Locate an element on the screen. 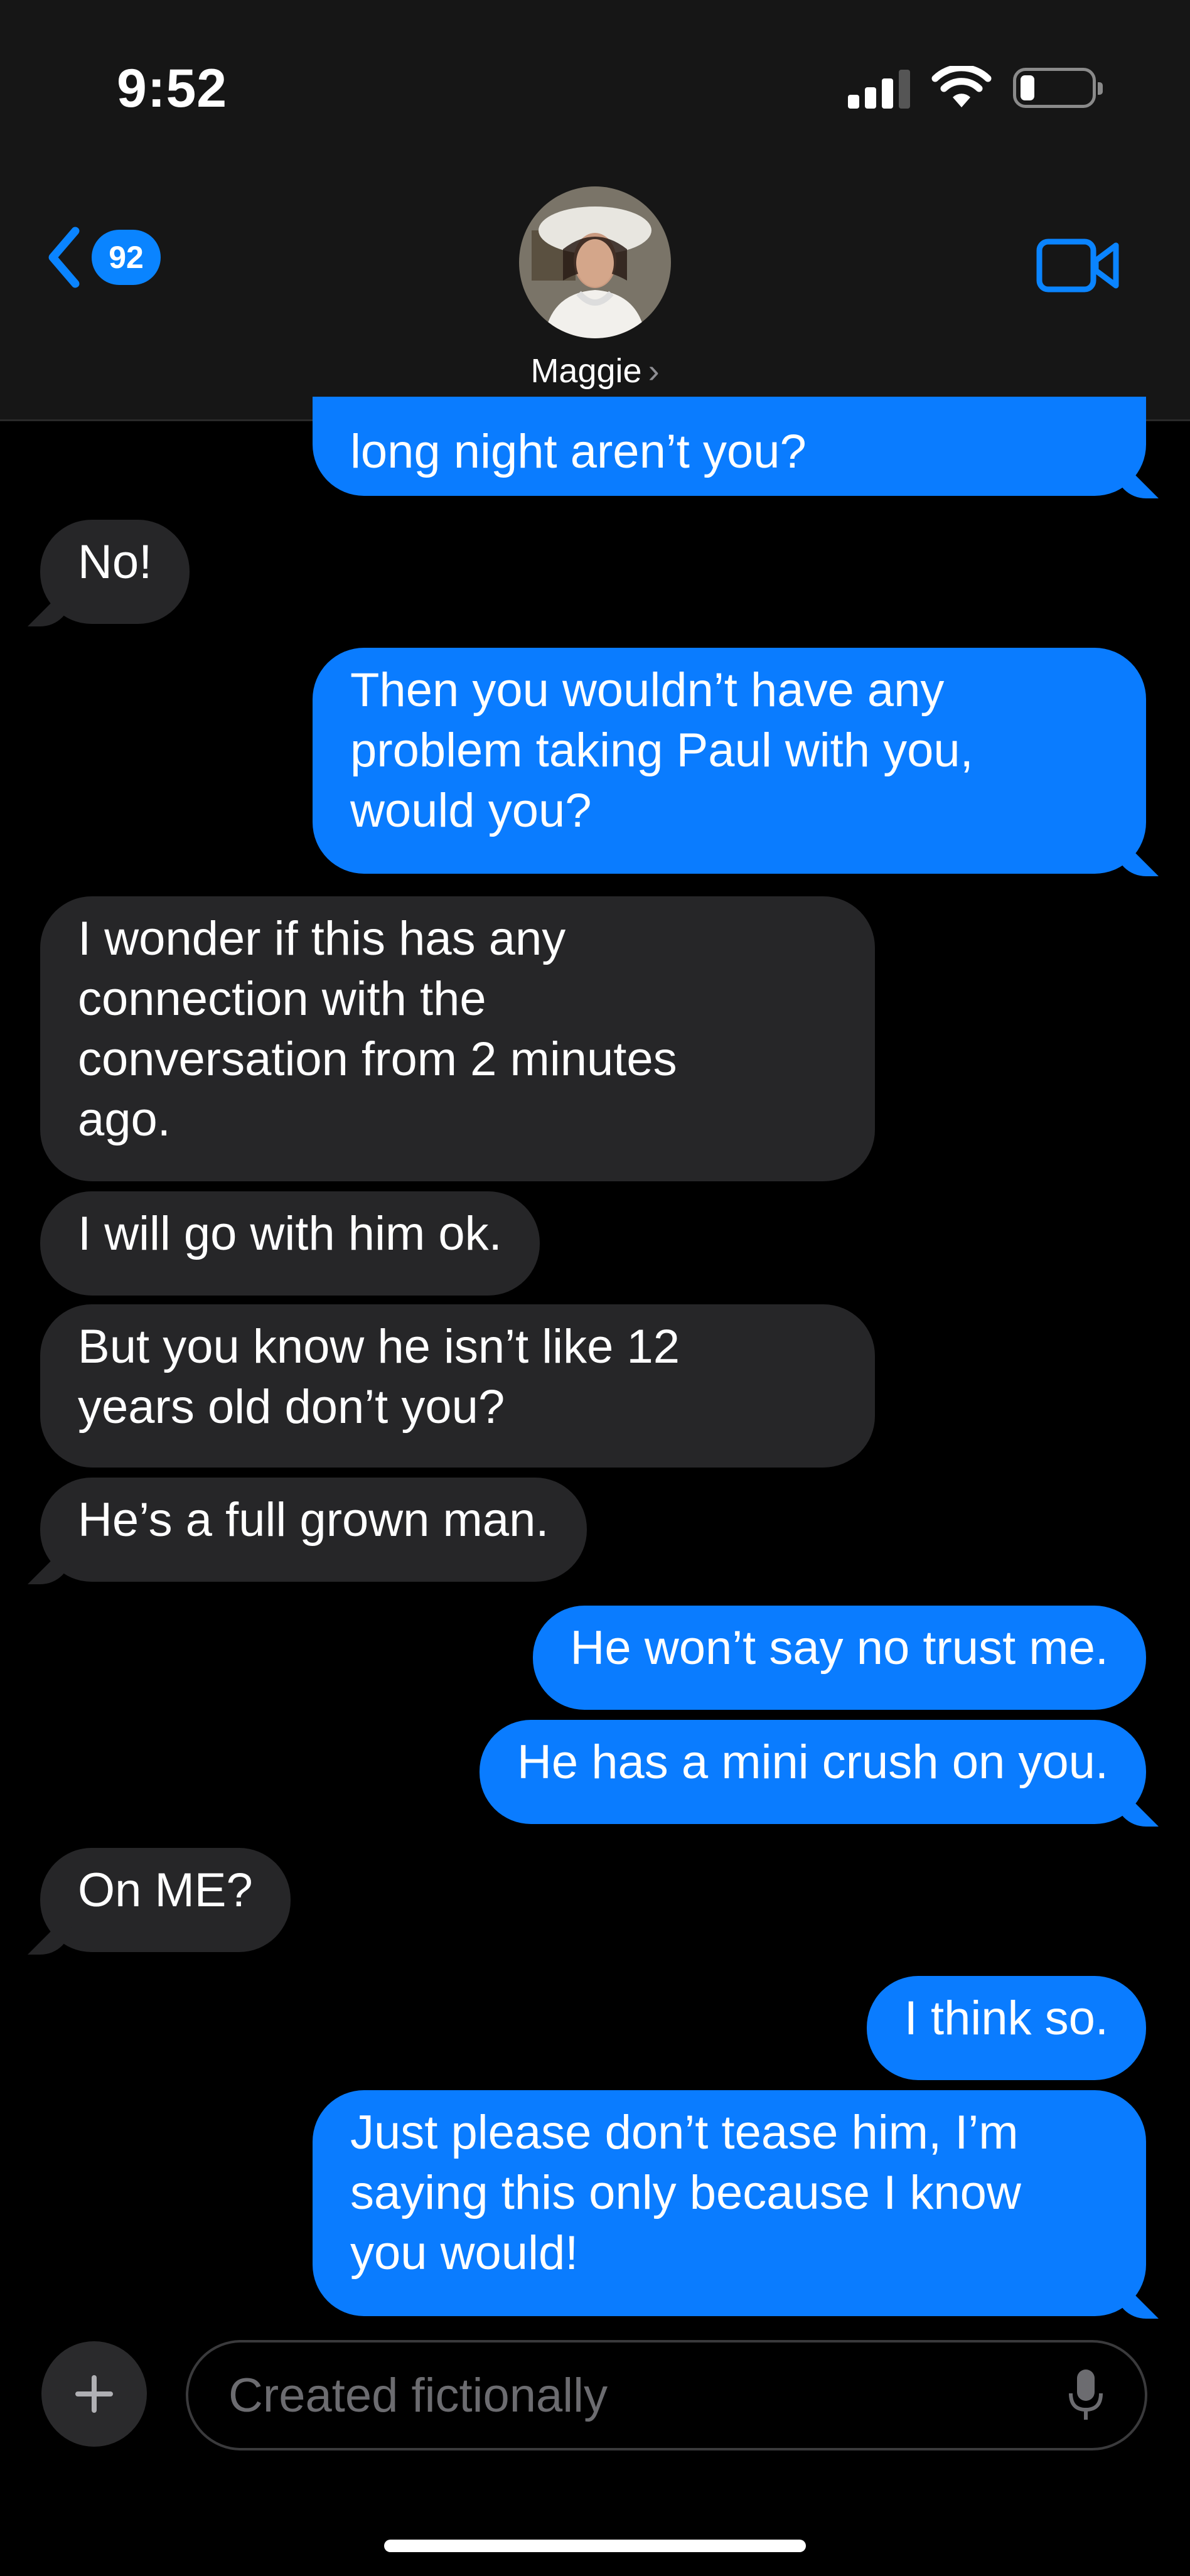 This screenshot has width=1190, height=2576. message-input: Created fictionally is located at coordinates (666, 2395).